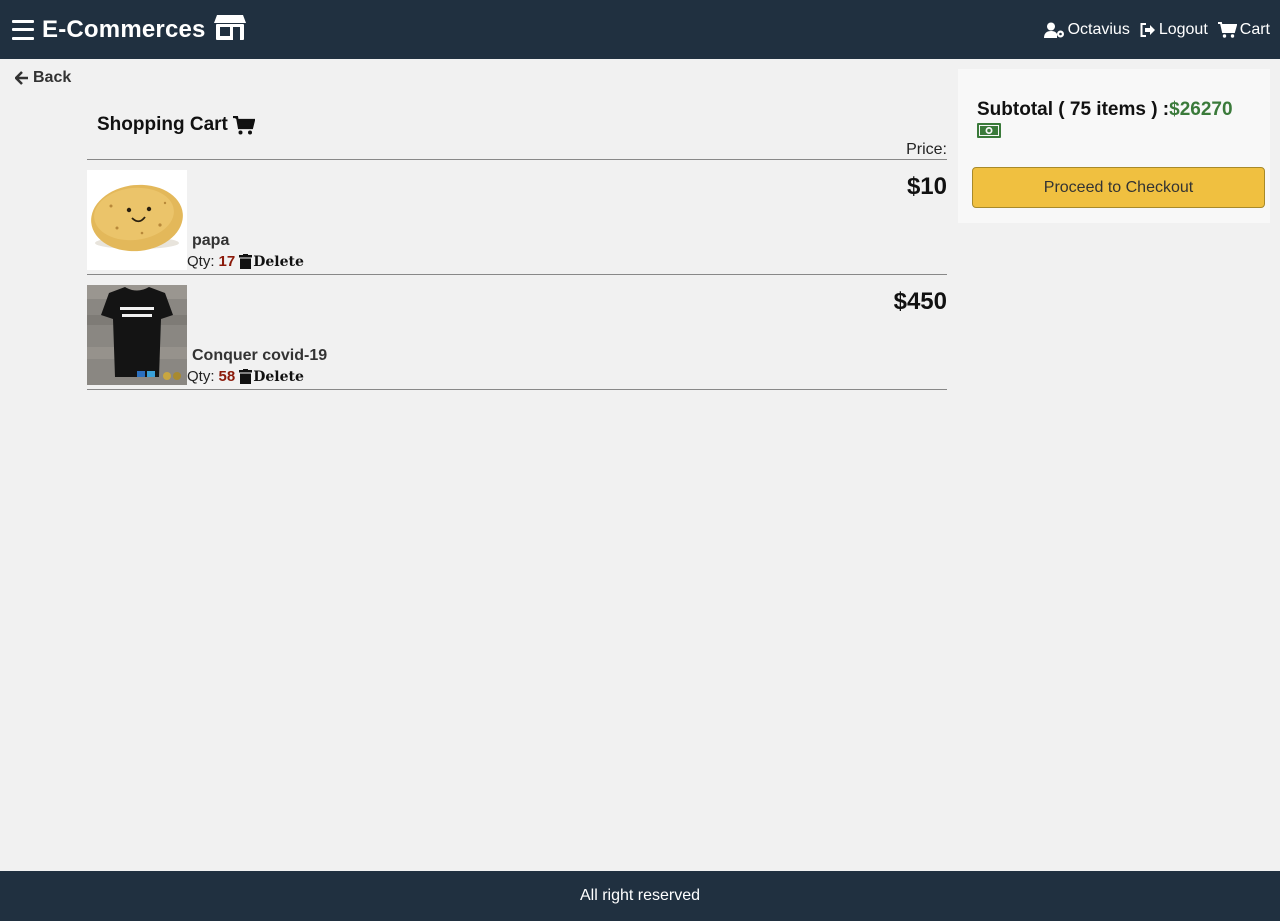 This screenshot has width=1280, height=921. Describe the element at coordinates (1053, 30) in the screenshot. I see `user-cog-icon` at that location.